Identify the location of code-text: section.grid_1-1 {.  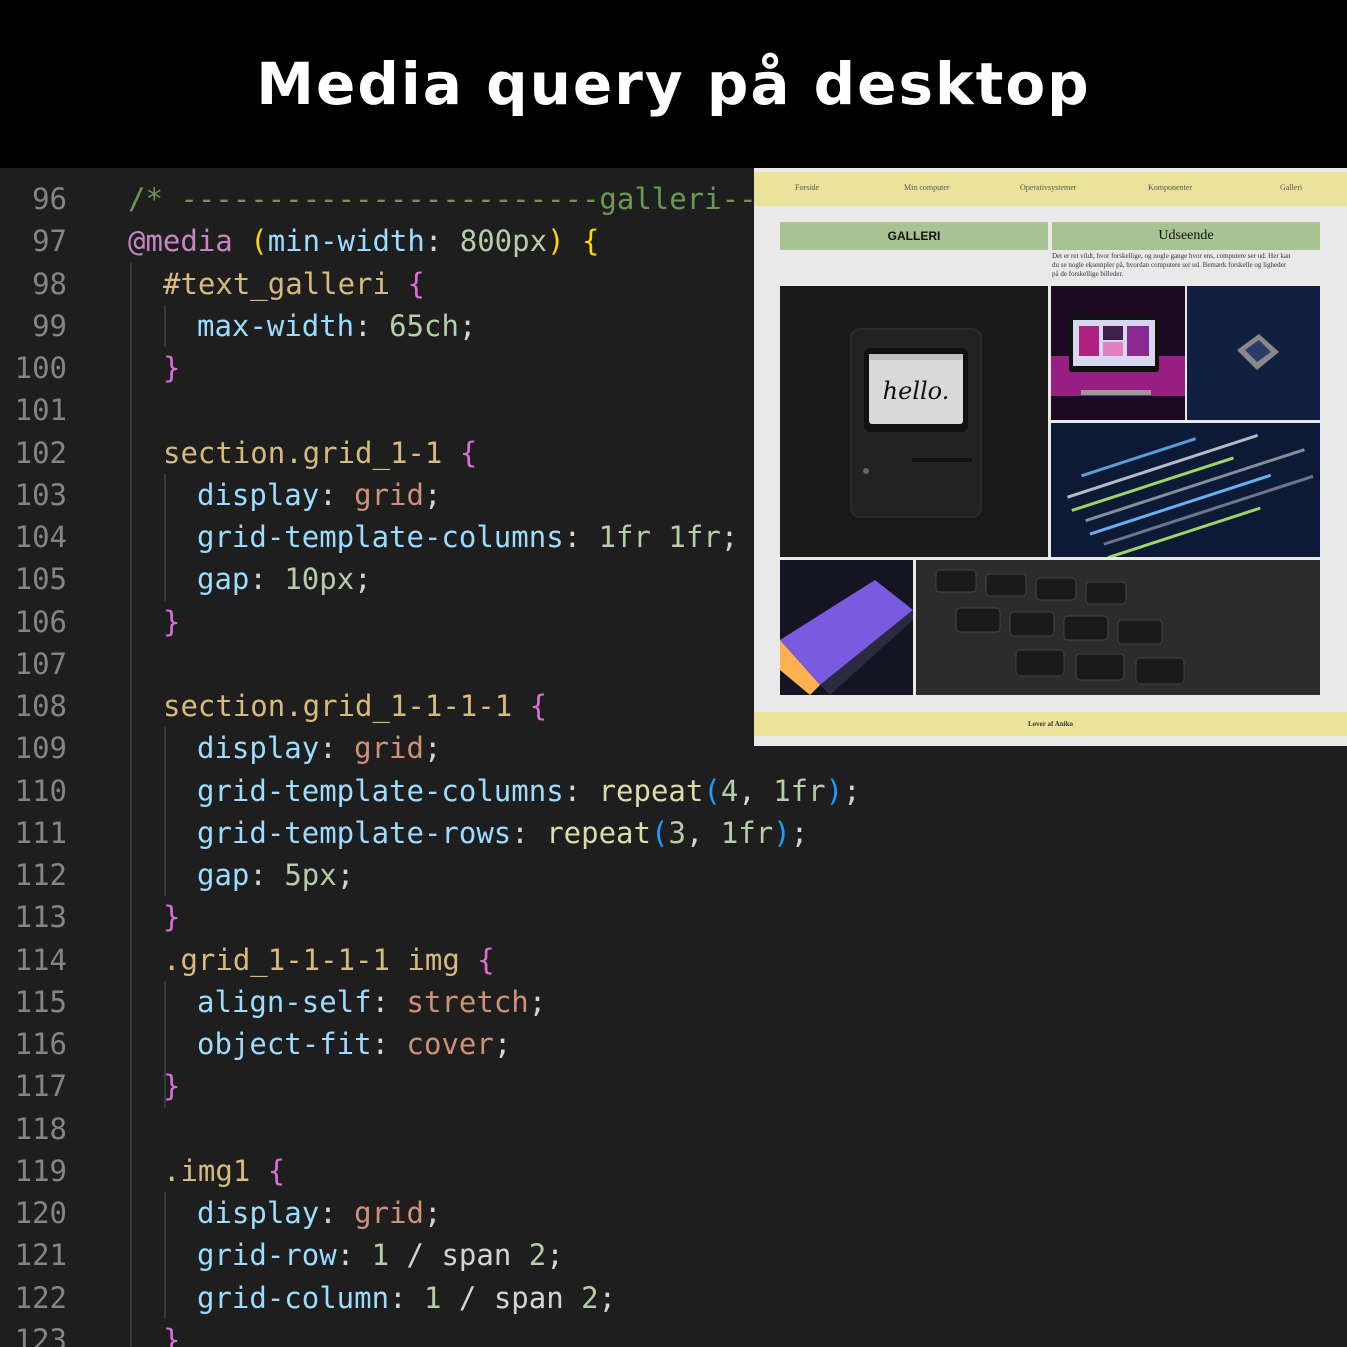
(320, 453).